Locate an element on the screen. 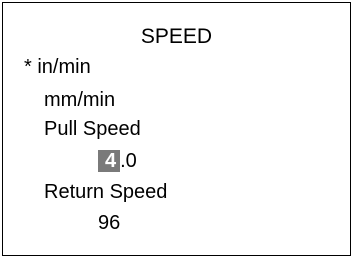 This screenshot has height=259, width=357. pull-speed-value: 4.0 is located at coordinates (117, 161).